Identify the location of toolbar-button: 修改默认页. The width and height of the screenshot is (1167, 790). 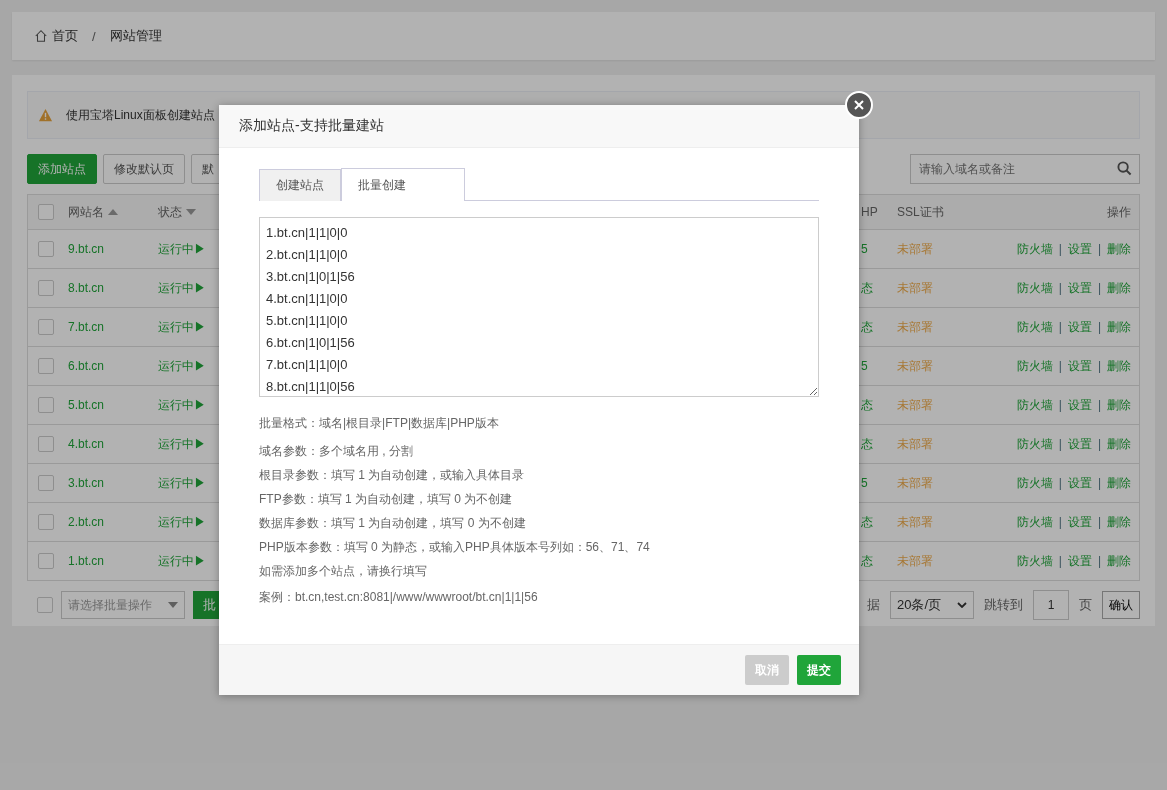
(144, 169).